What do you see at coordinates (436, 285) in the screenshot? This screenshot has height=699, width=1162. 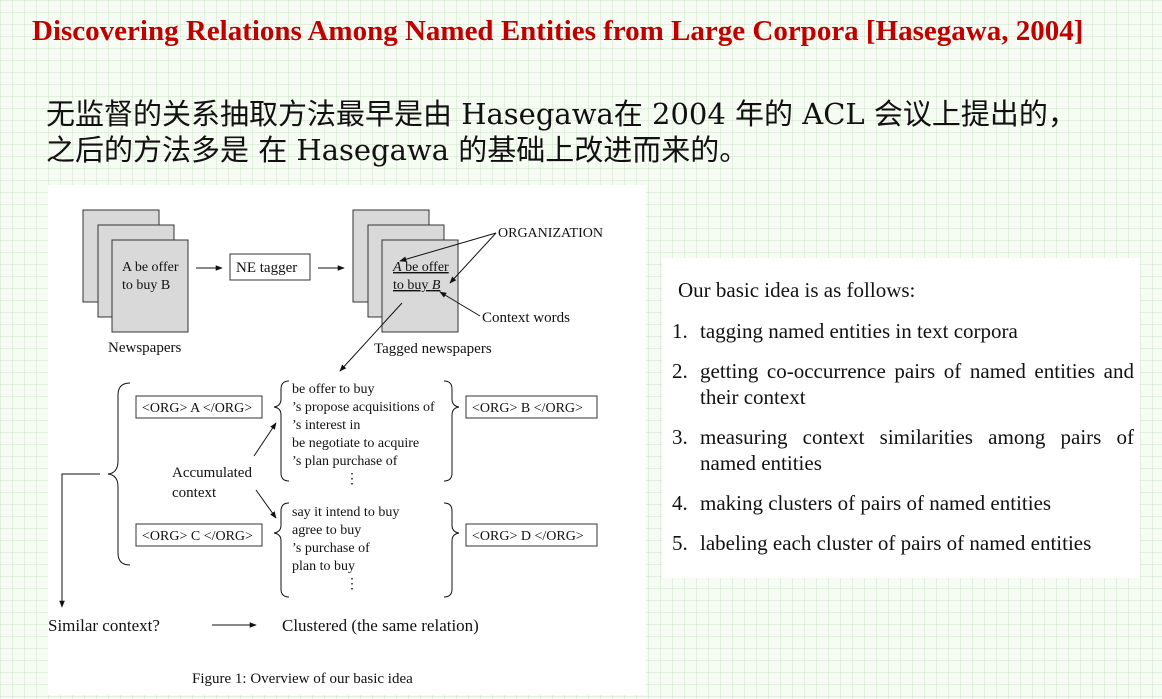 I see `tagged-entity-b: B` at bounding box center [436, 285].